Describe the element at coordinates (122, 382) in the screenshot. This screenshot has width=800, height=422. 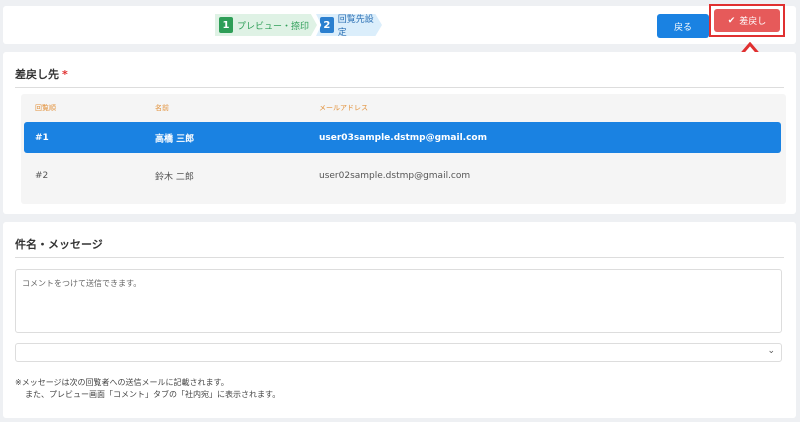
I see `message-note: ※メッセージは次の回覧者への送信メールに記載されます。` at that location.